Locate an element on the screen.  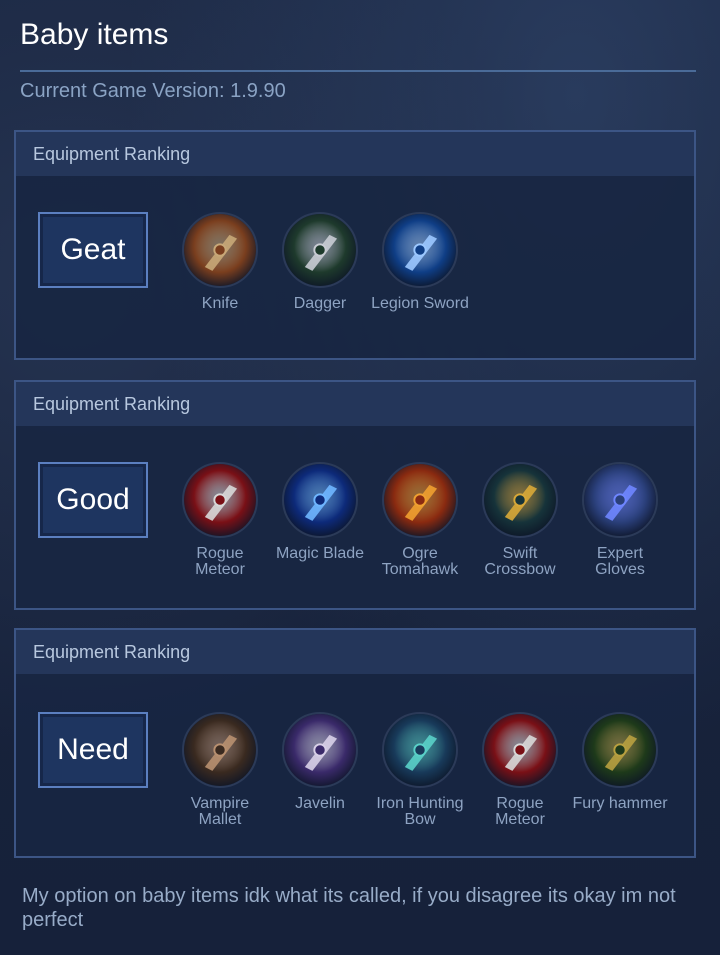
item-knife: Knife is located at coordinates (220, 262).